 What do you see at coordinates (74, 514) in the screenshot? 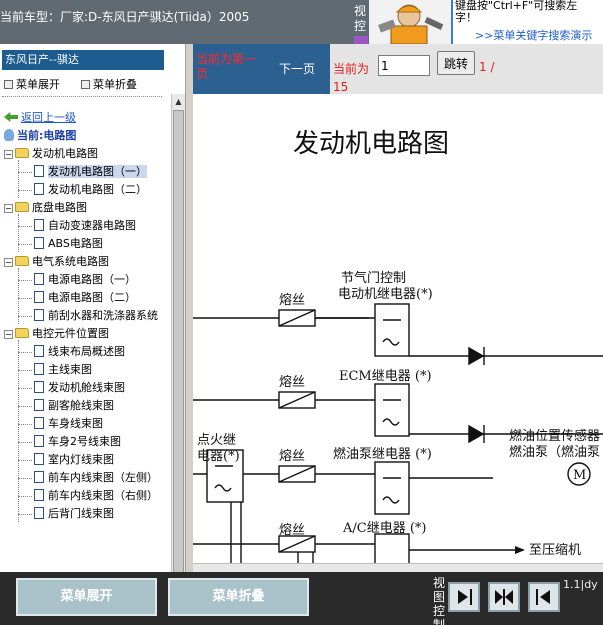
I see `tree-item: 后背门线束图` at bounding box center [74, 514].